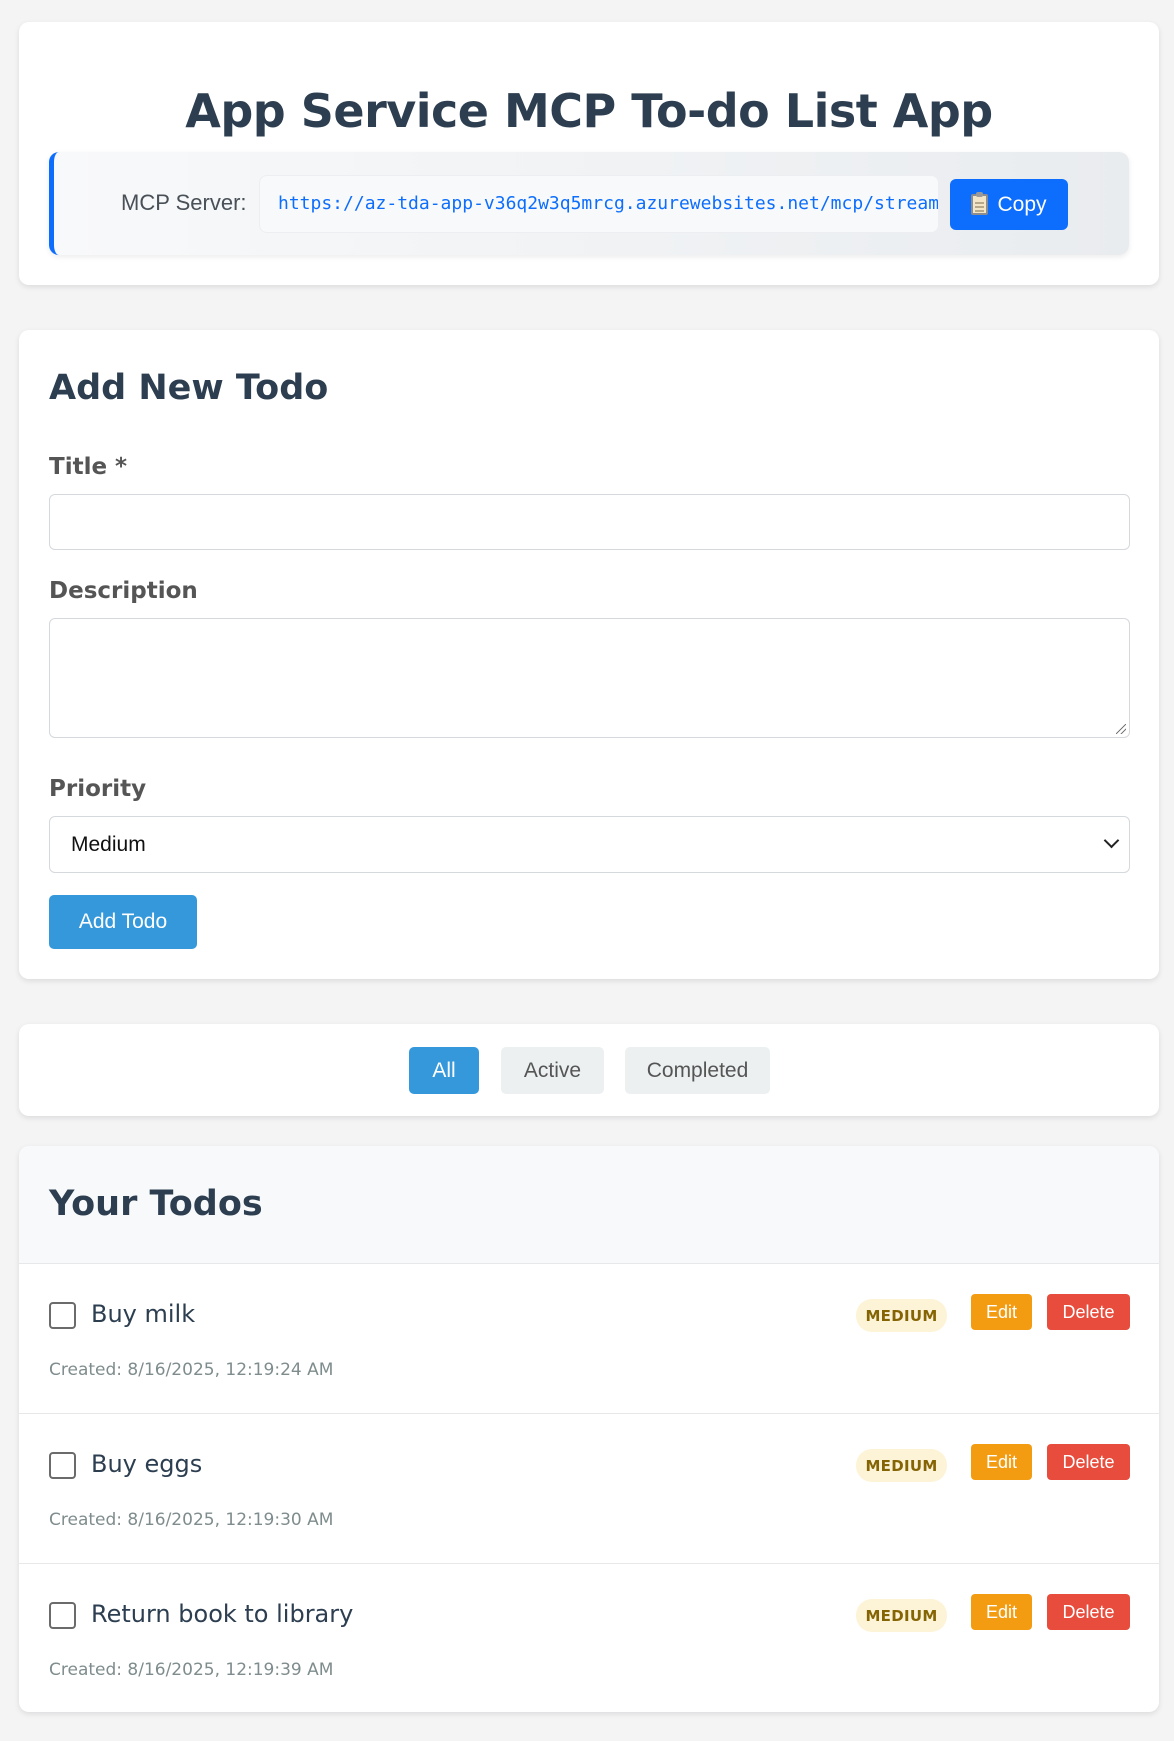 This screenshot has height=1741, width=1174. Describe the element at coordinates (444, 1070) in the screenshot. I see `filter-all-button: All` at that location.